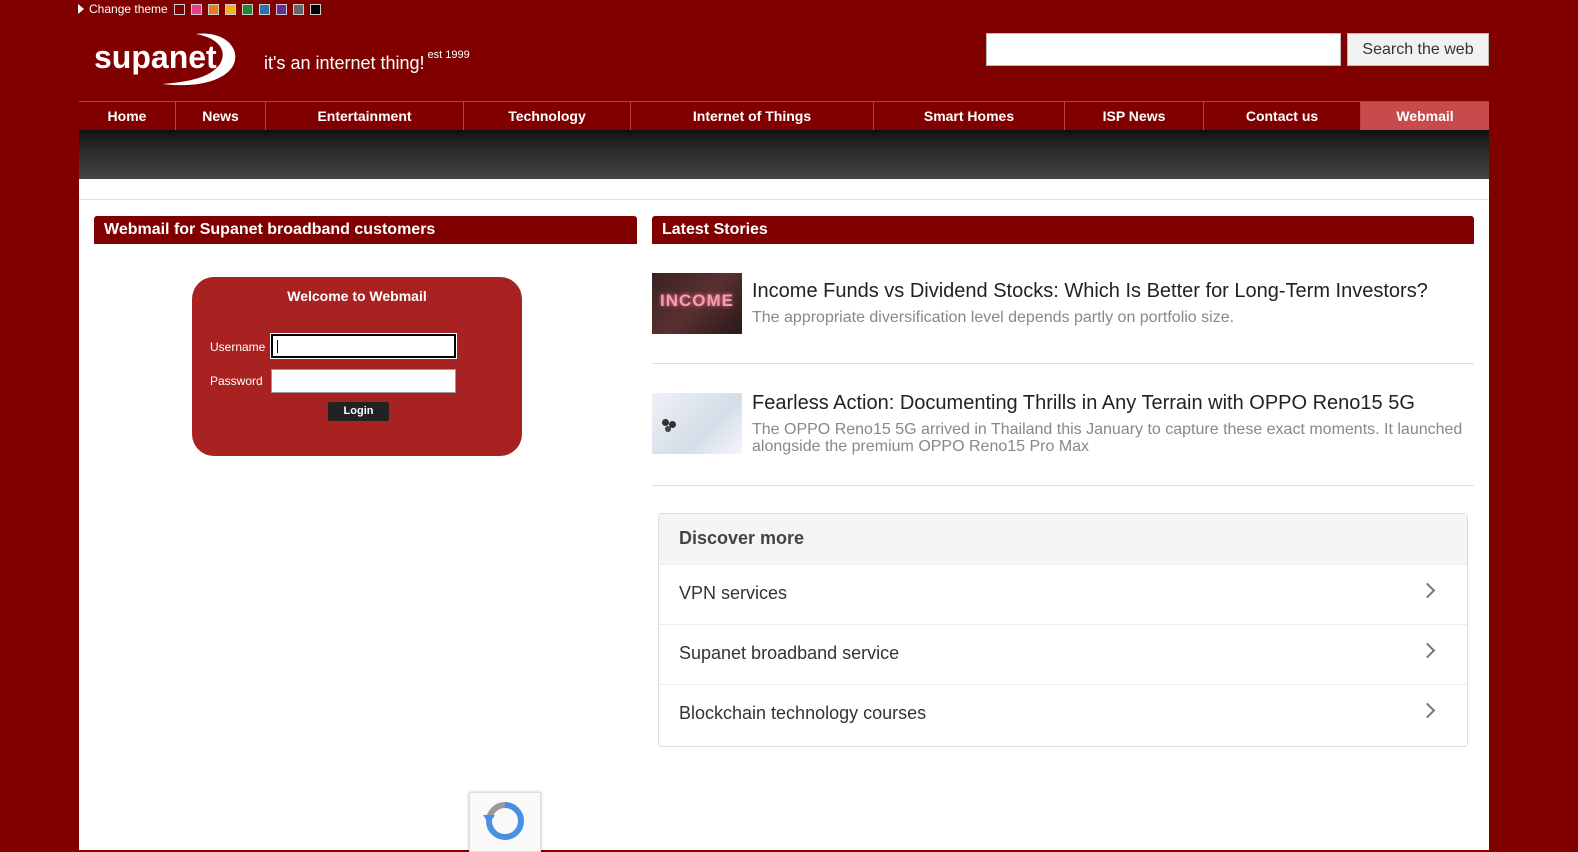 This screenshot has width=1578, height=852. I want to click on theme-swatch-black, so click(315, 9).